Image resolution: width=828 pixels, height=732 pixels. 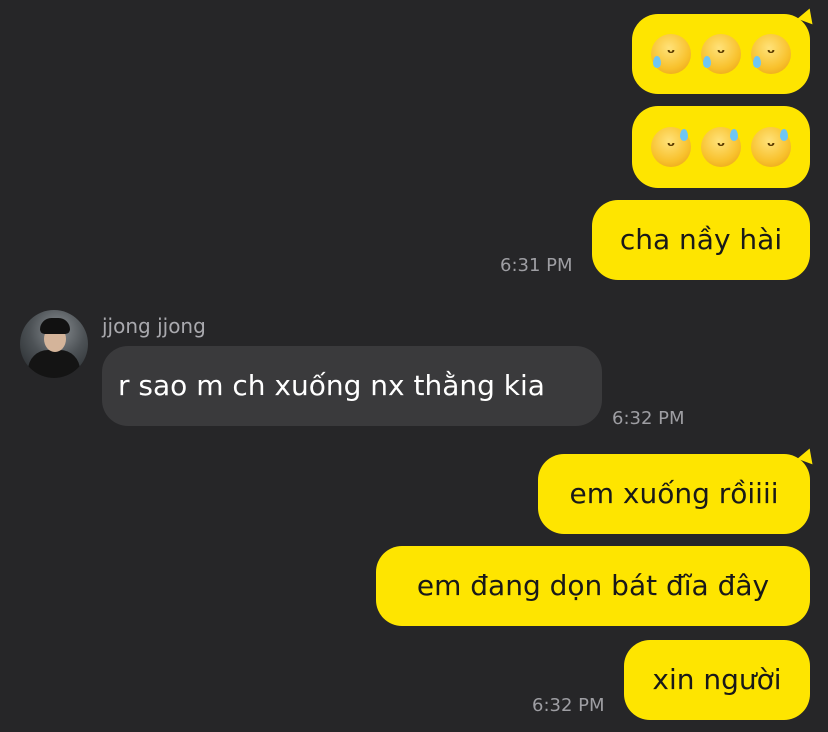 What do you see at coordinates (536, 265) in the screenshot?
I see `message-timestamp: 6:31 PM` at bounding box center [536, 265].